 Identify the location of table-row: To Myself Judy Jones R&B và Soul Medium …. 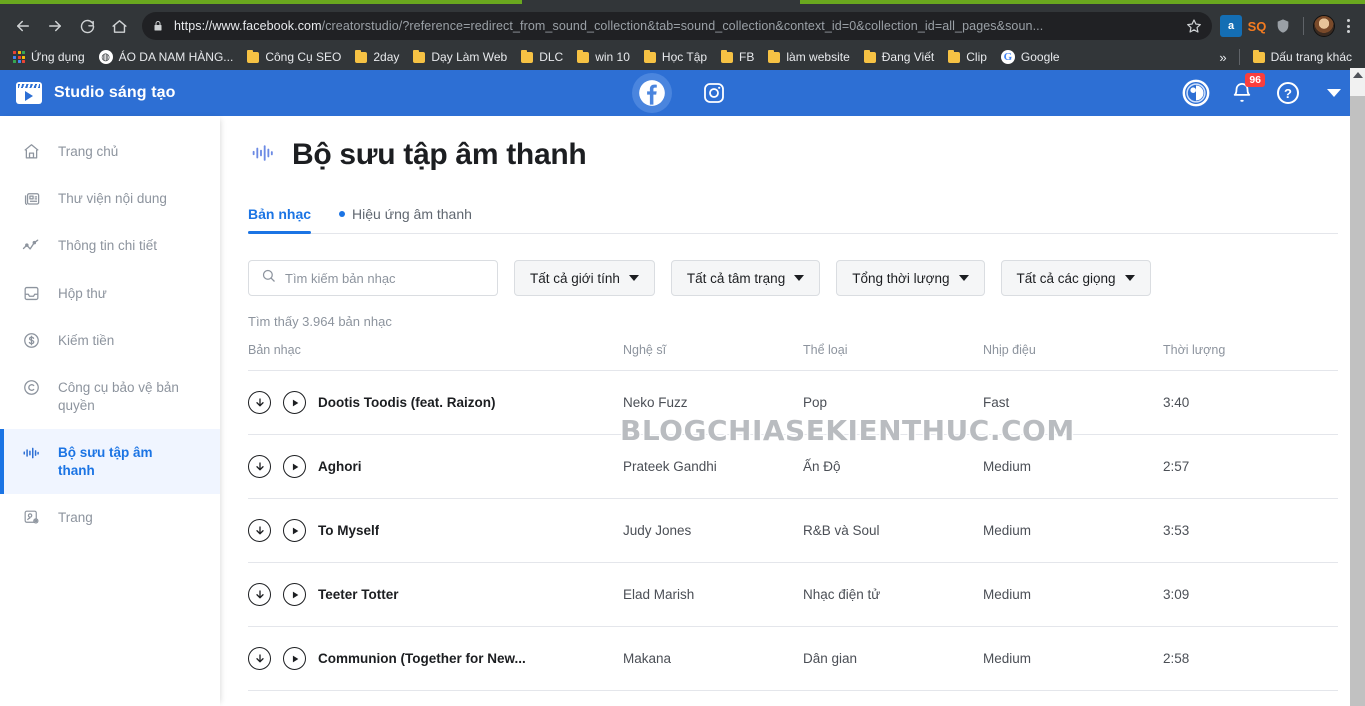
(793, 530).